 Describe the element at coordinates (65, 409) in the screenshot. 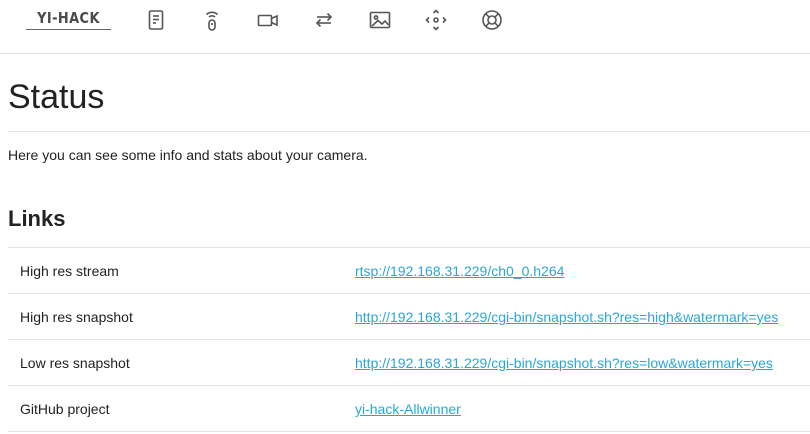

I see `link-label: GitHub project` at that location.